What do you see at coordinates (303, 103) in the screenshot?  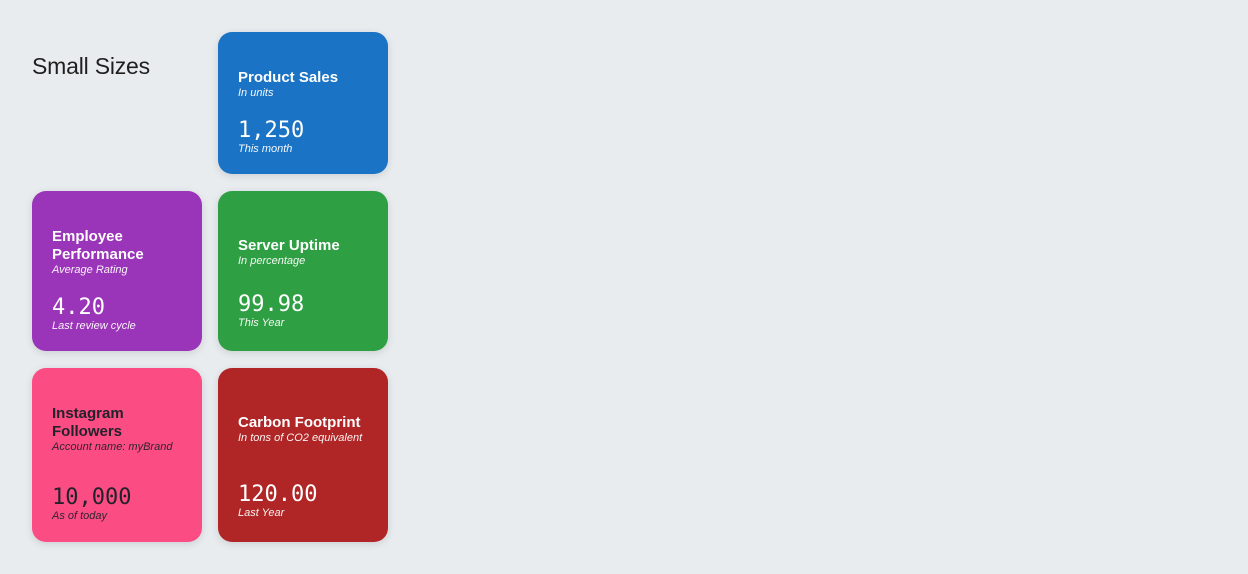 I see `product-sales-card: Product Sales In units 1,250 This month` at bounding box center [303, 103].